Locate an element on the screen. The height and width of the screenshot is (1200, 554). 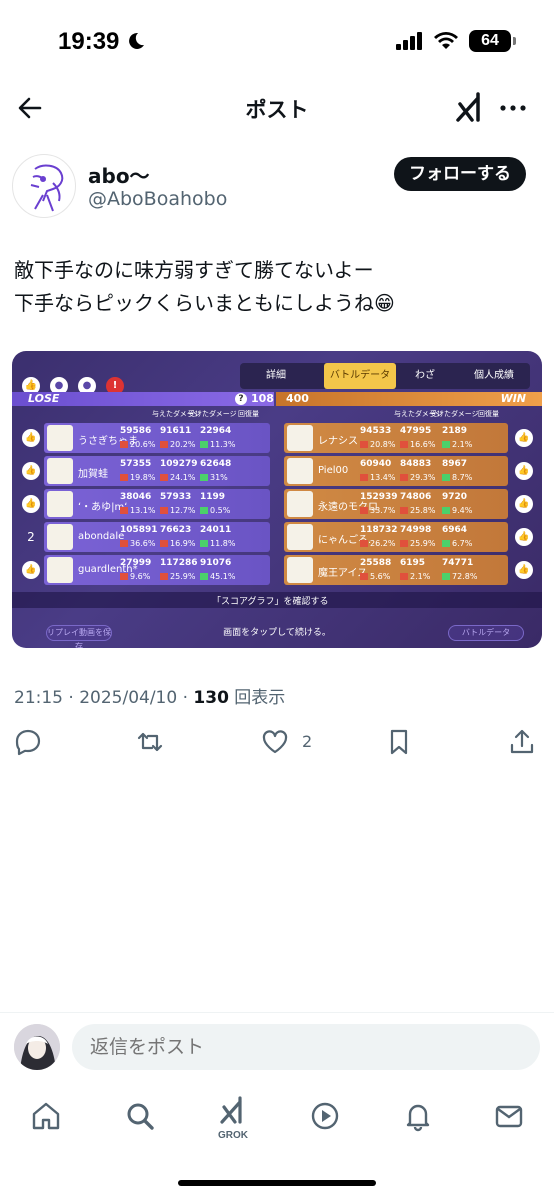
views-label: 回表示 is located at coordinates (257, 698).